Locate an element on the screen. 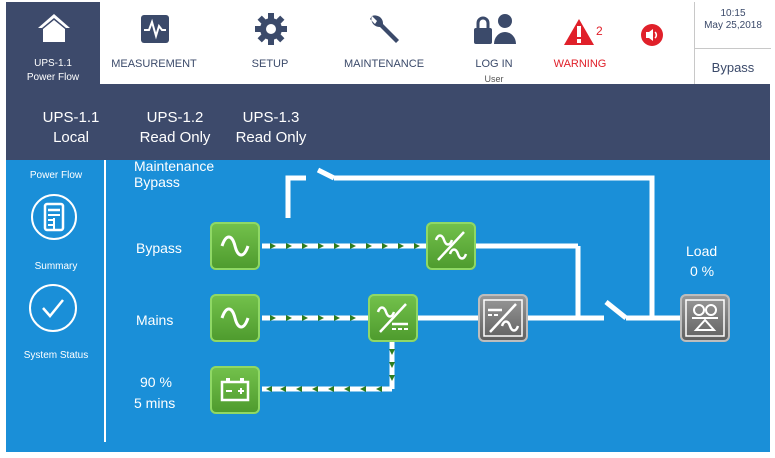 Image resolution: width=775 pixels, height=458 pixels. ac-ac-converter-icon is located at coordinates (451, 246).